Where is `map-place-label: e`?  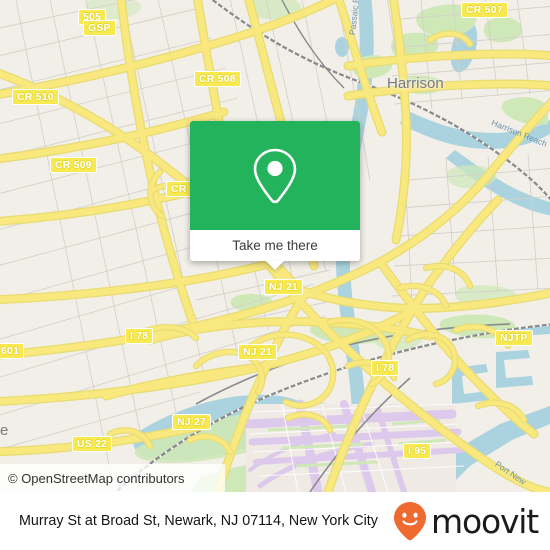
map-place-label: e is located at coordinates (4, 430).